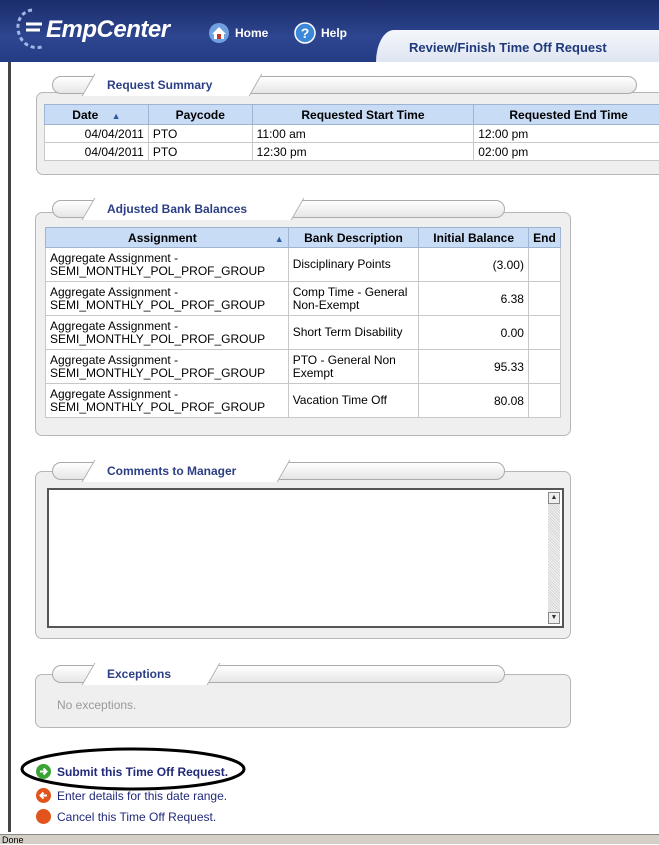  What do you see at coordinates (177, 209) in the screenshot?
I see `bank-balances-title: Adjusted Bank Balances` at bounding box center [177, 209].